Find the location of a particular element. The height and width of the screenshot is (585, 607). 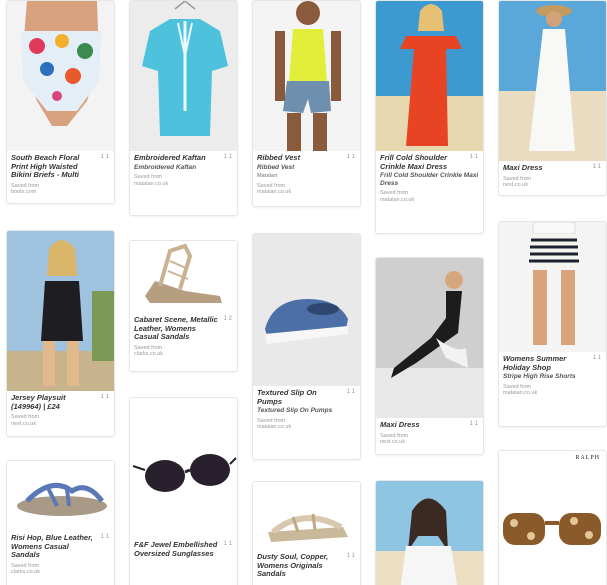

pin-description: Frill Cold Shoulder Crinkle Maxi Dress is located at coordinates (429, 179).